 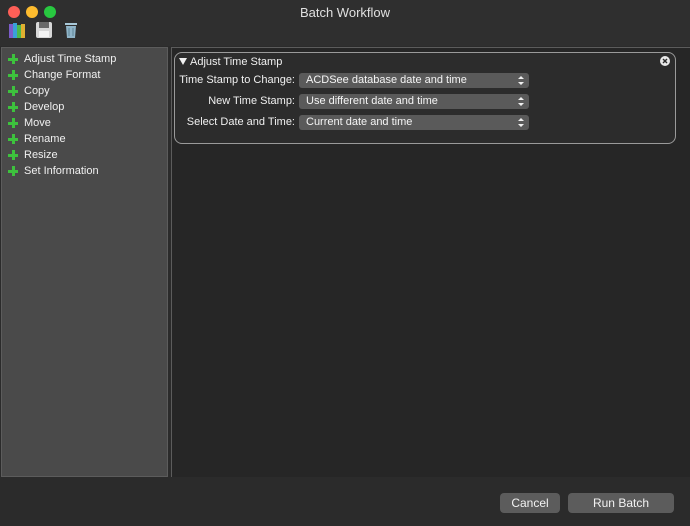 I want to click on sidebar-item-label: Rename, so click(x=45, y=139).